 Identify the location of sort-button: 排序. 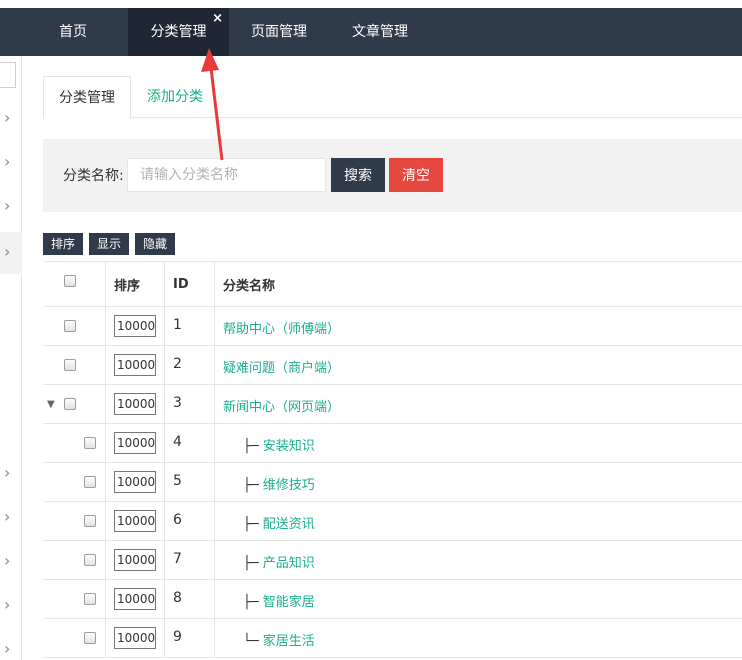
(63, 244).